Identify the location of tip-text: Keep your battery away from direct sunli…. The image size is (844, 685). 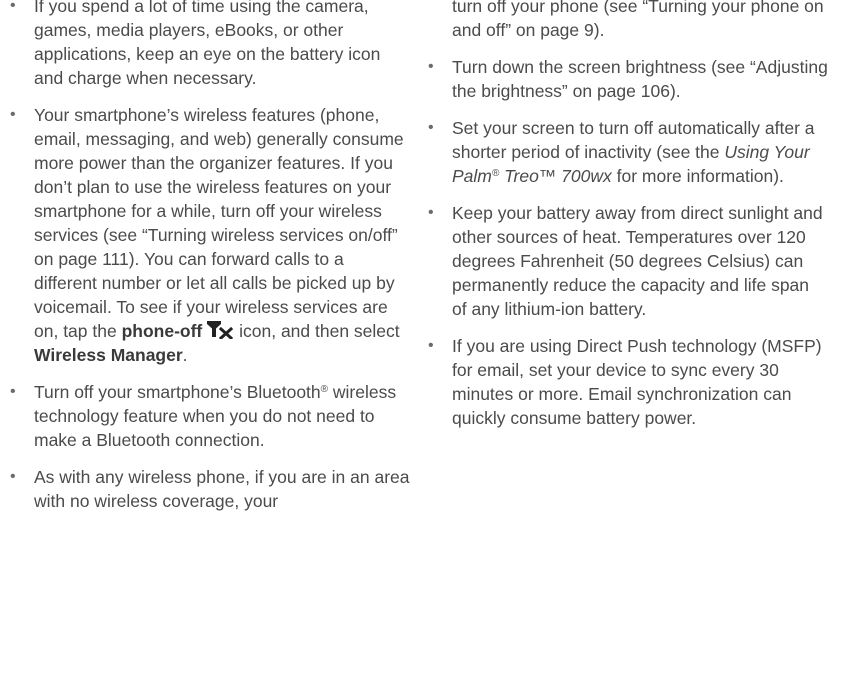
(637, 261).